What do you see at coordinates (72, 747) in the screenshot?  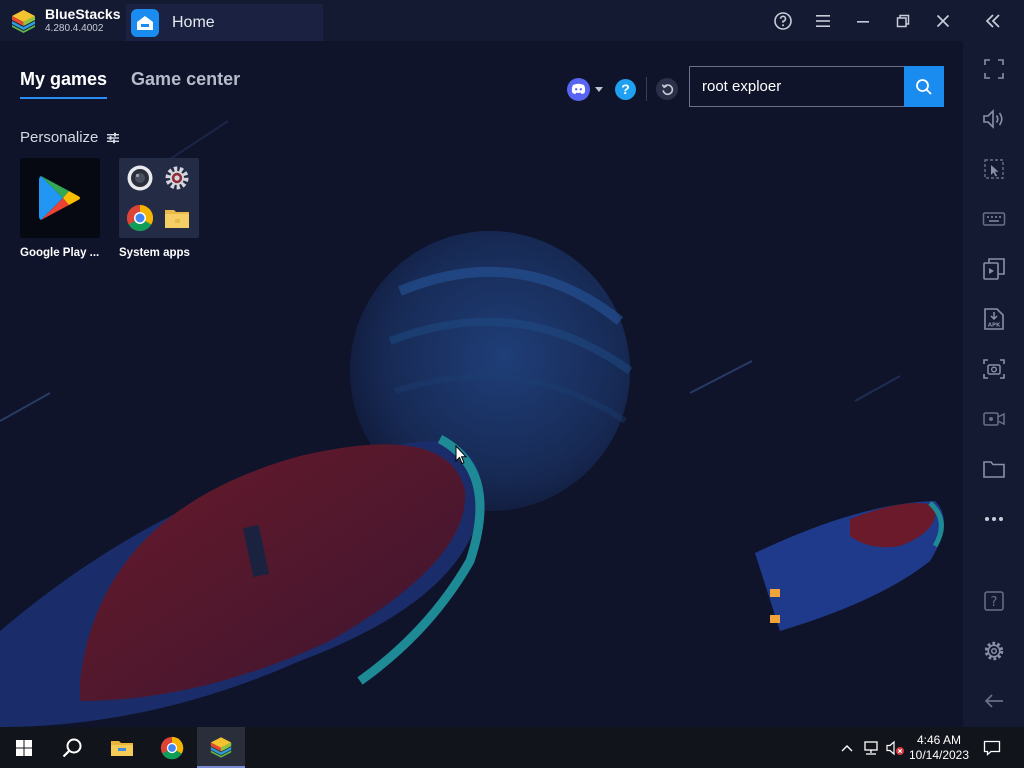 I see `taskbar-search-button` at bounding box center [72, 747].